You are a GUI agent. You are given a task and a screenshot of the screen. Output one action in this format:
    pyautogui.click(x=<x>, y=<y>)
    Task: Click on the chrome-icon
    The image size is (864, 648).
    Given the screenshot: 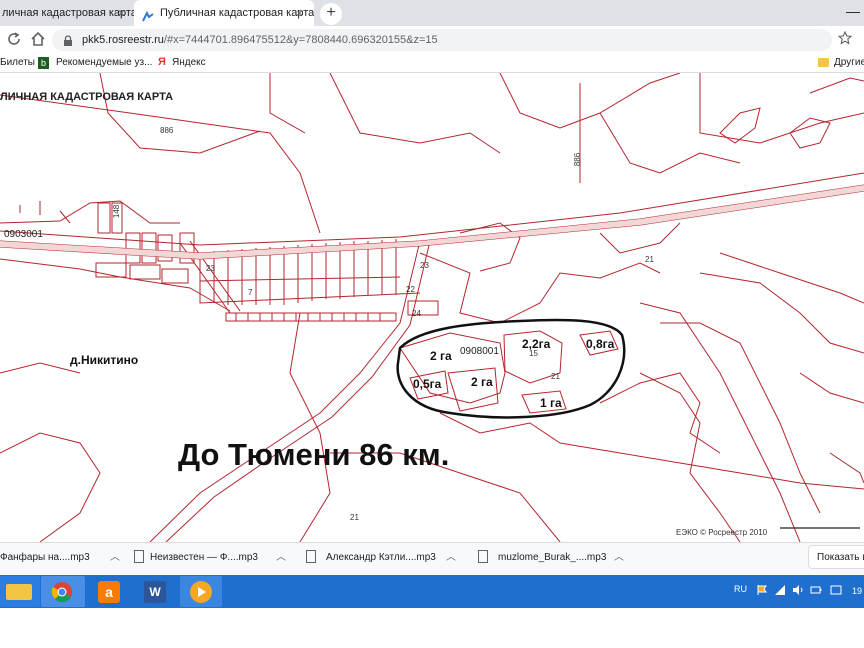 What is the action you would take?
    pyautogui.click(x=62, y=592)
    